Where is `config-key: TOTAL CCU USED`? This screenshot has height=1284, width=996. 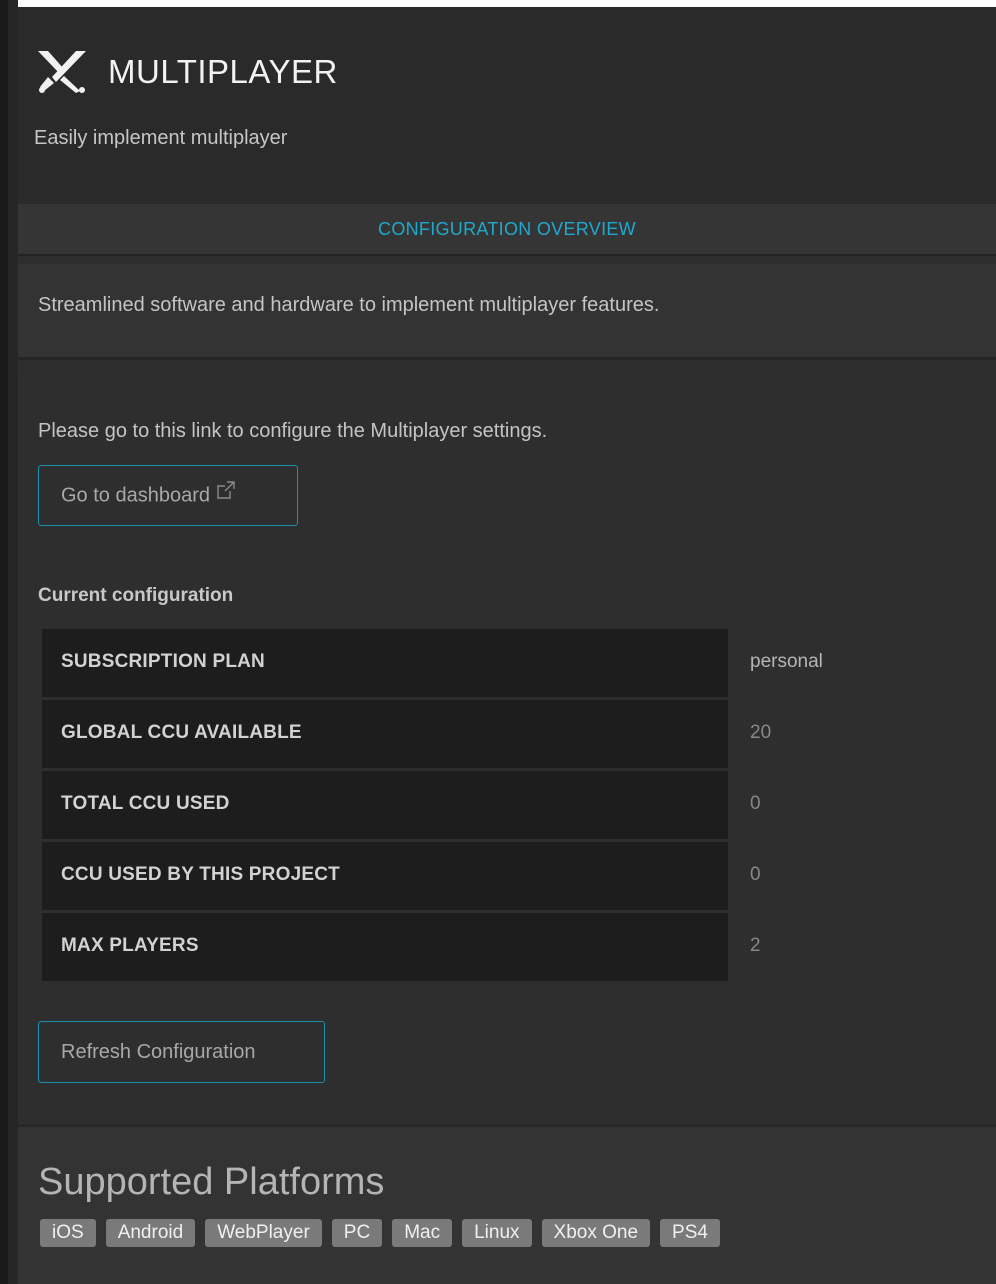
config-key: TOTAL CCU USED is located at coordinates (145, 803).